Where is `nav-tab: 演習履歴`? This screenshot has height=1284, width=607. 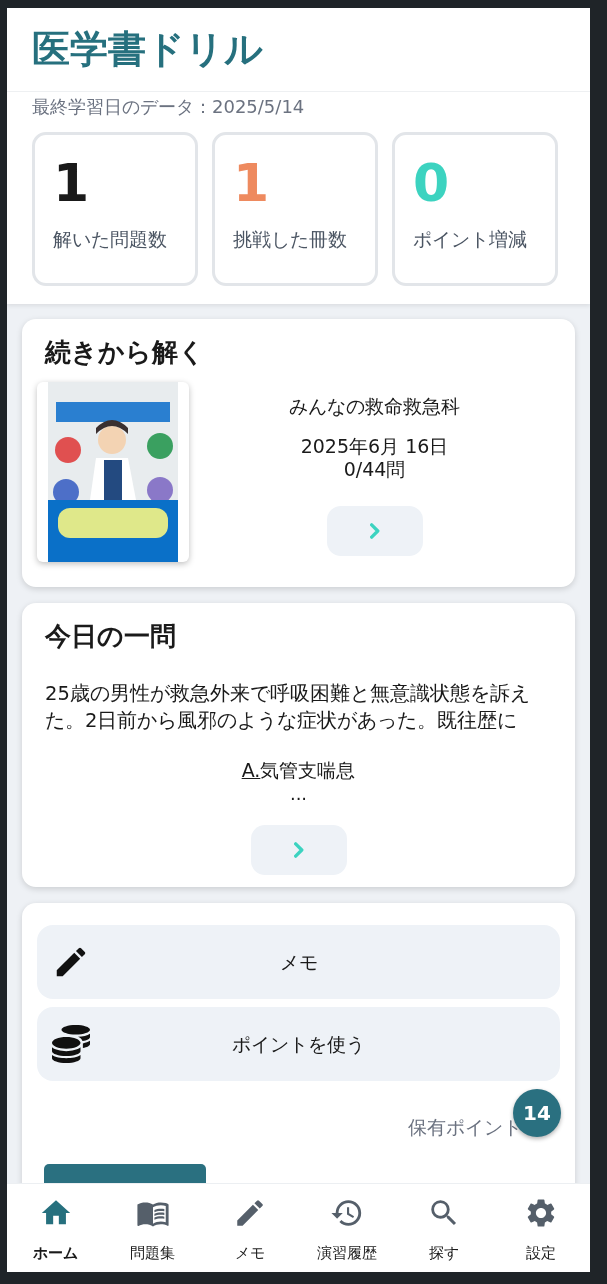 nav-tab: 演習履歴 is located at coordinates (347, 1228).